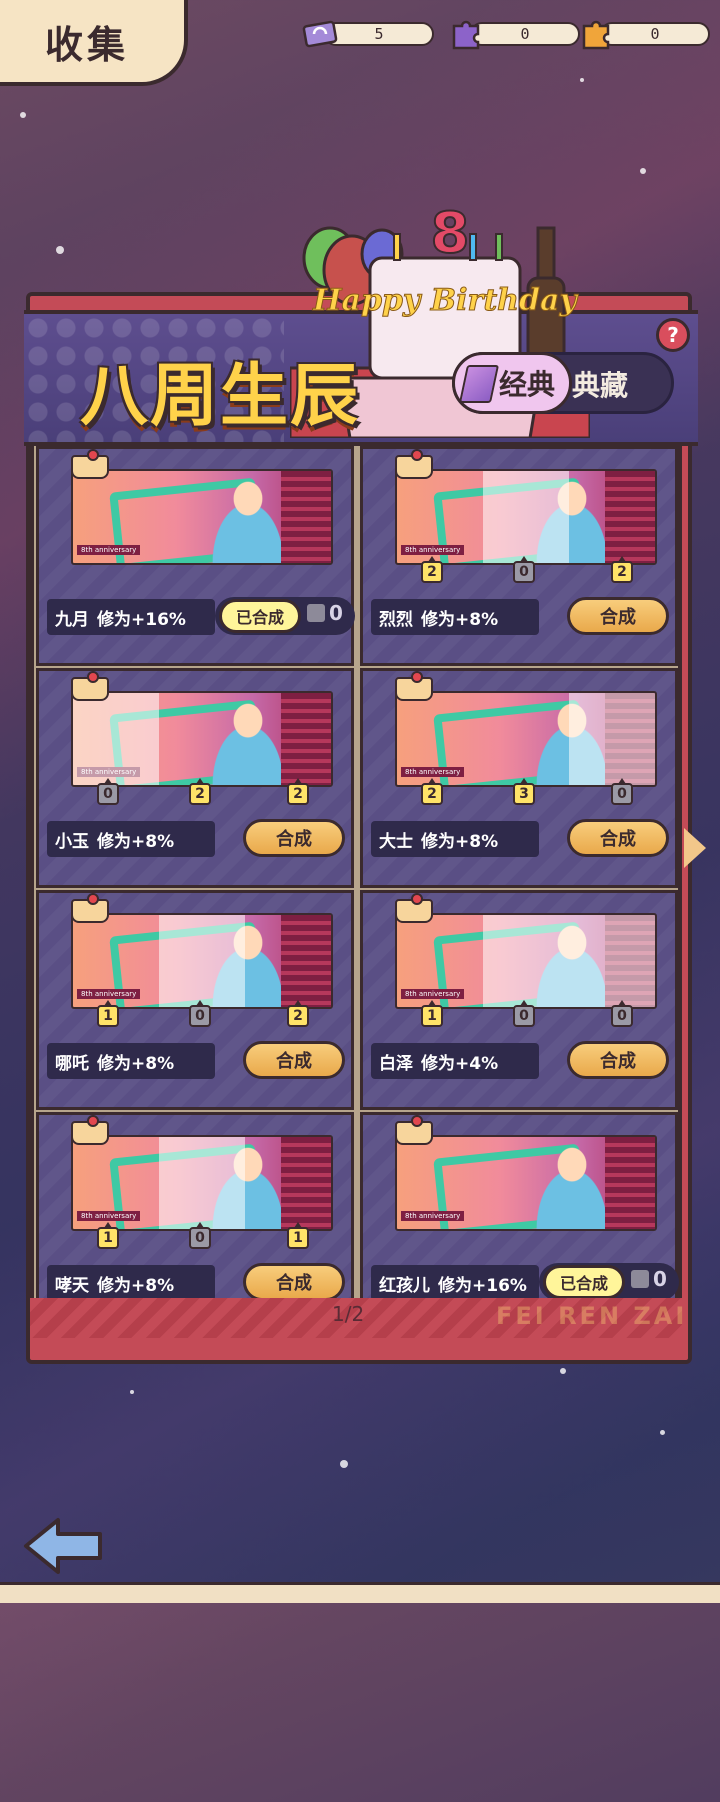  I want to click on leftover-pieces: 0, so click(649, 1279).